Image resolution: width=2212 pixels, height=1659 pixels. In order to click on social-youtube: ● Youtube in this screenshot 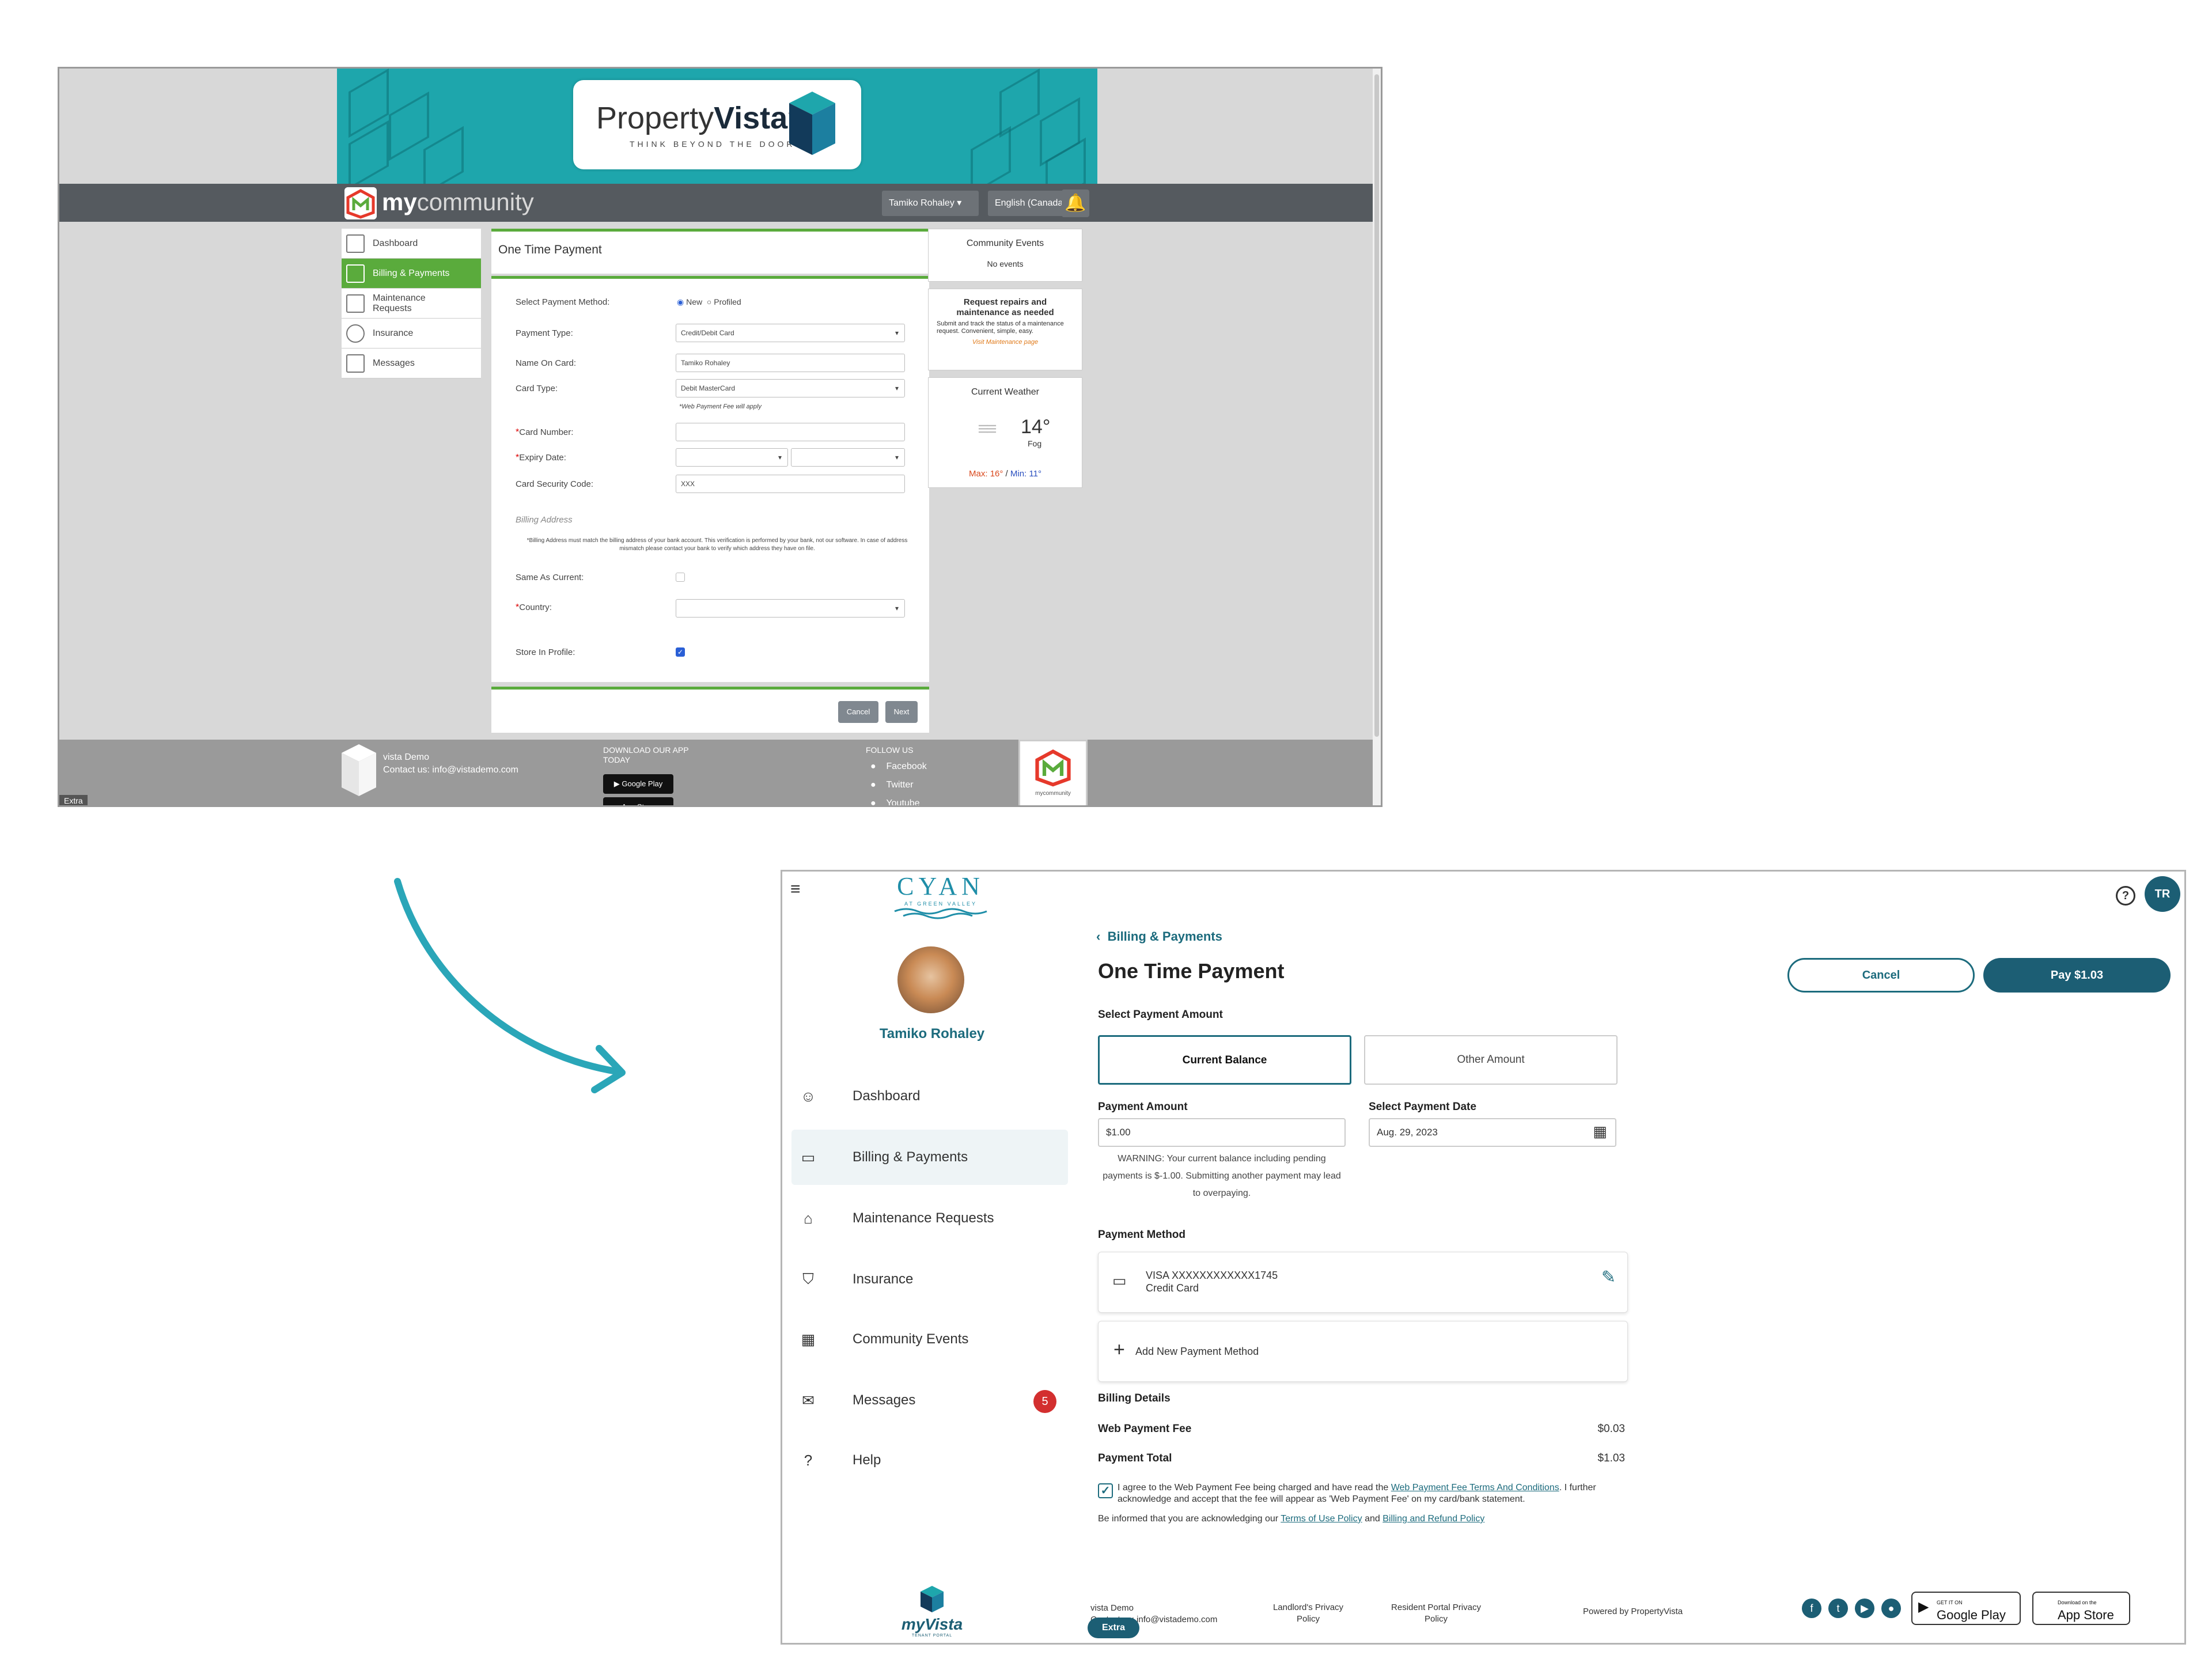, I will do `click(895, 802)`.